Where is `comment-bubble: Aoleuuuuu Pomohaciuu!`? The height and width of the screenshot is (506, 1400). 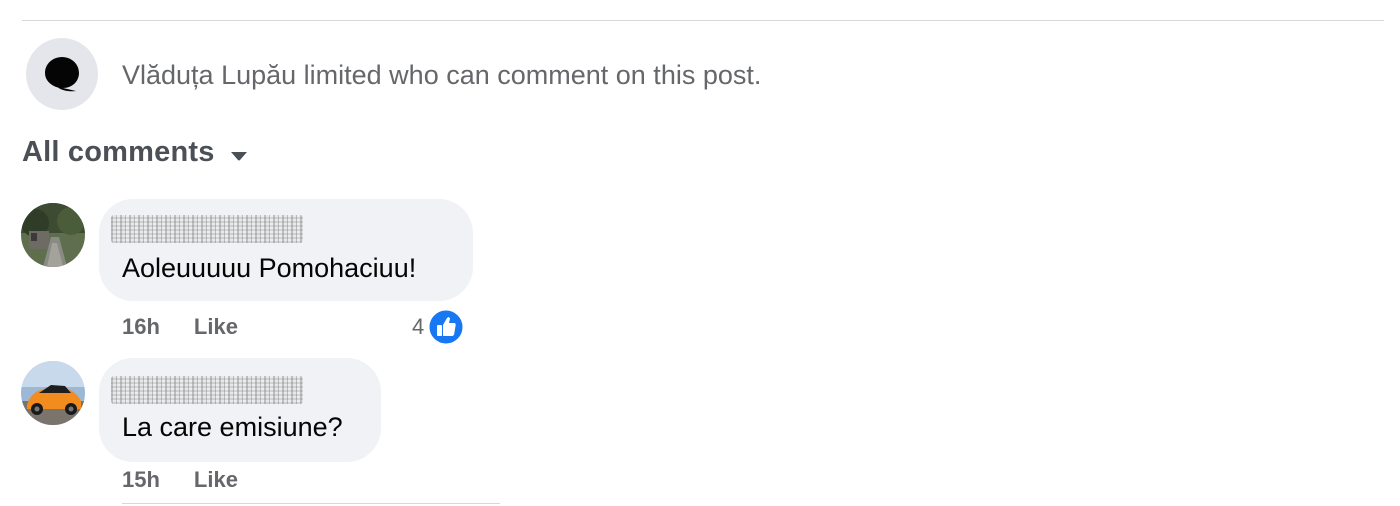
comment-bubble: Aoleuuuuu Pomohaciuu! is located at coordinates (286, 250).